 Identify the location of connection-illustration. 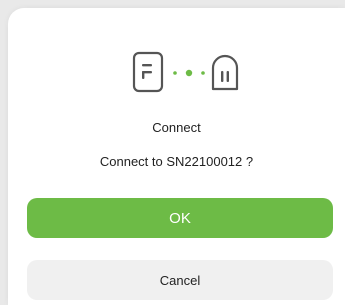
(176, 72).